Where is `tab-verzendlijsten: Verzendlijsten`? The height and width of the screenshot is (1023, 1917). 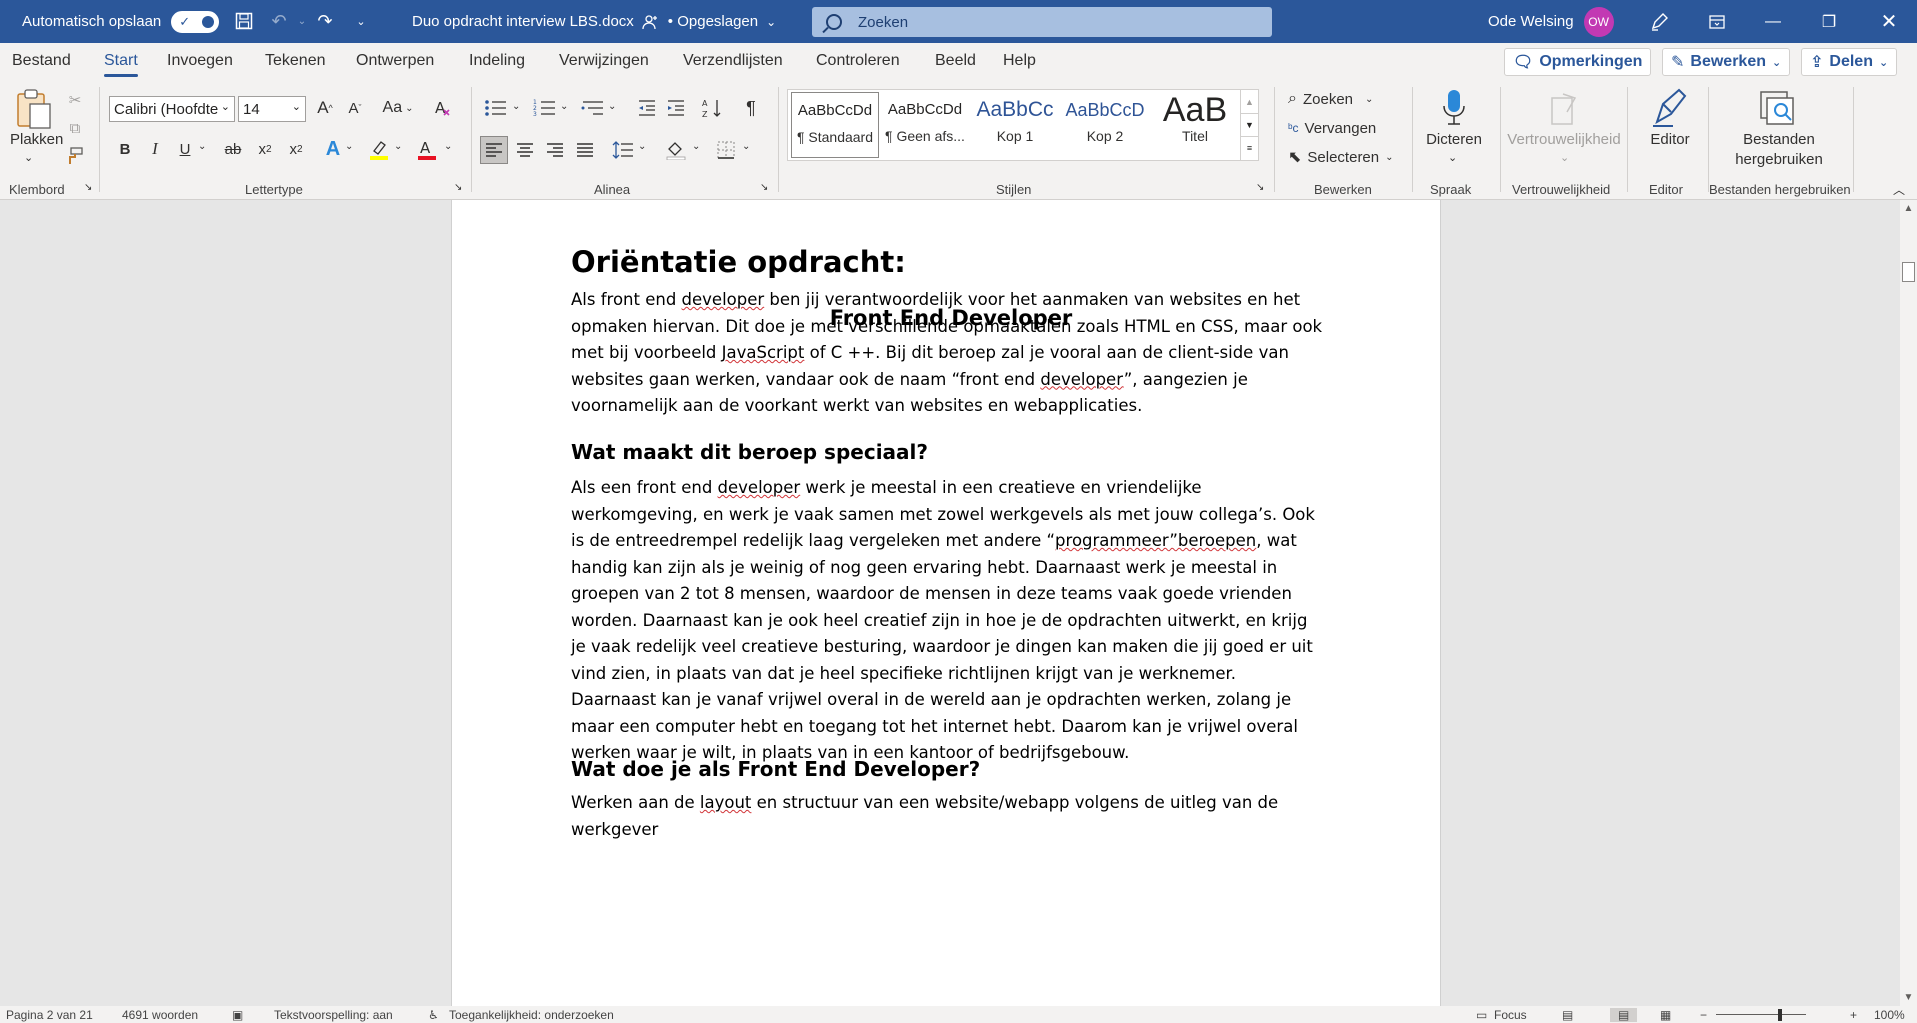 tab-verzendlijsten: Verzendlijsten is located at coordinates (733, 61).